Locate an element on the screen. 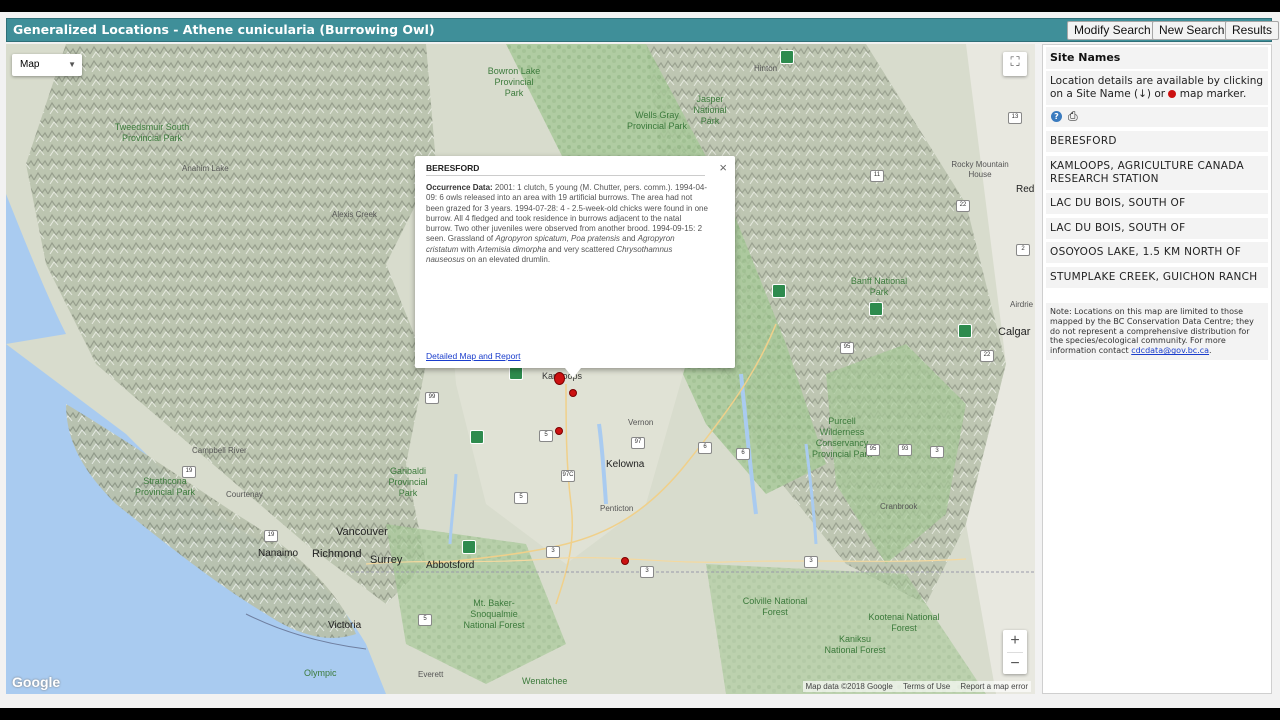 The width and height of the screenshot is (1280, 720). print-icon: ⎙ is located at coordinates (1073, 116).